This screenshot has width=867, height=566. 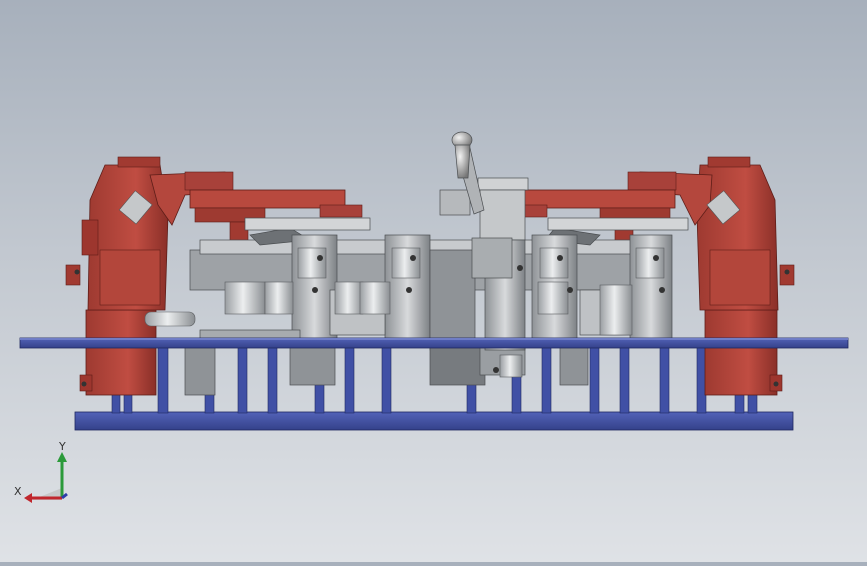 What do you see at coordinates (434, 343) in the screenshot?
I see `upper-base-plate` at bounding box center [434, 343].